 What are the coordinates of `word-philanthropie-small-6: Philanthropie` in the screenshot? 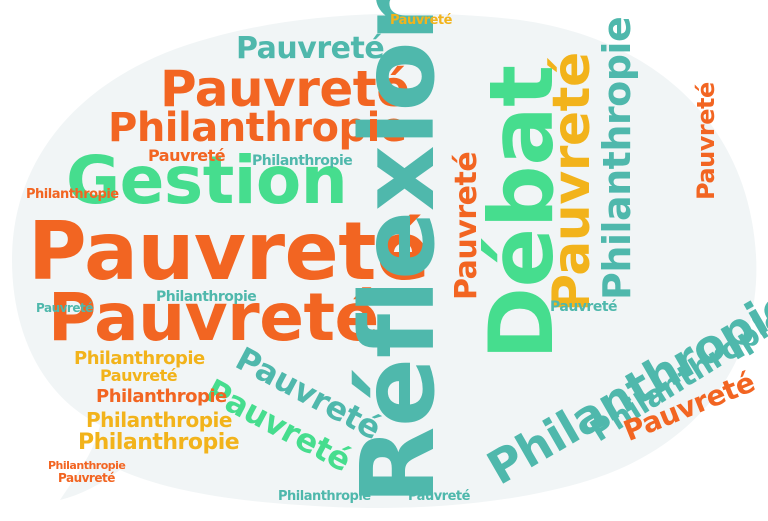 It's located at (302, 161).